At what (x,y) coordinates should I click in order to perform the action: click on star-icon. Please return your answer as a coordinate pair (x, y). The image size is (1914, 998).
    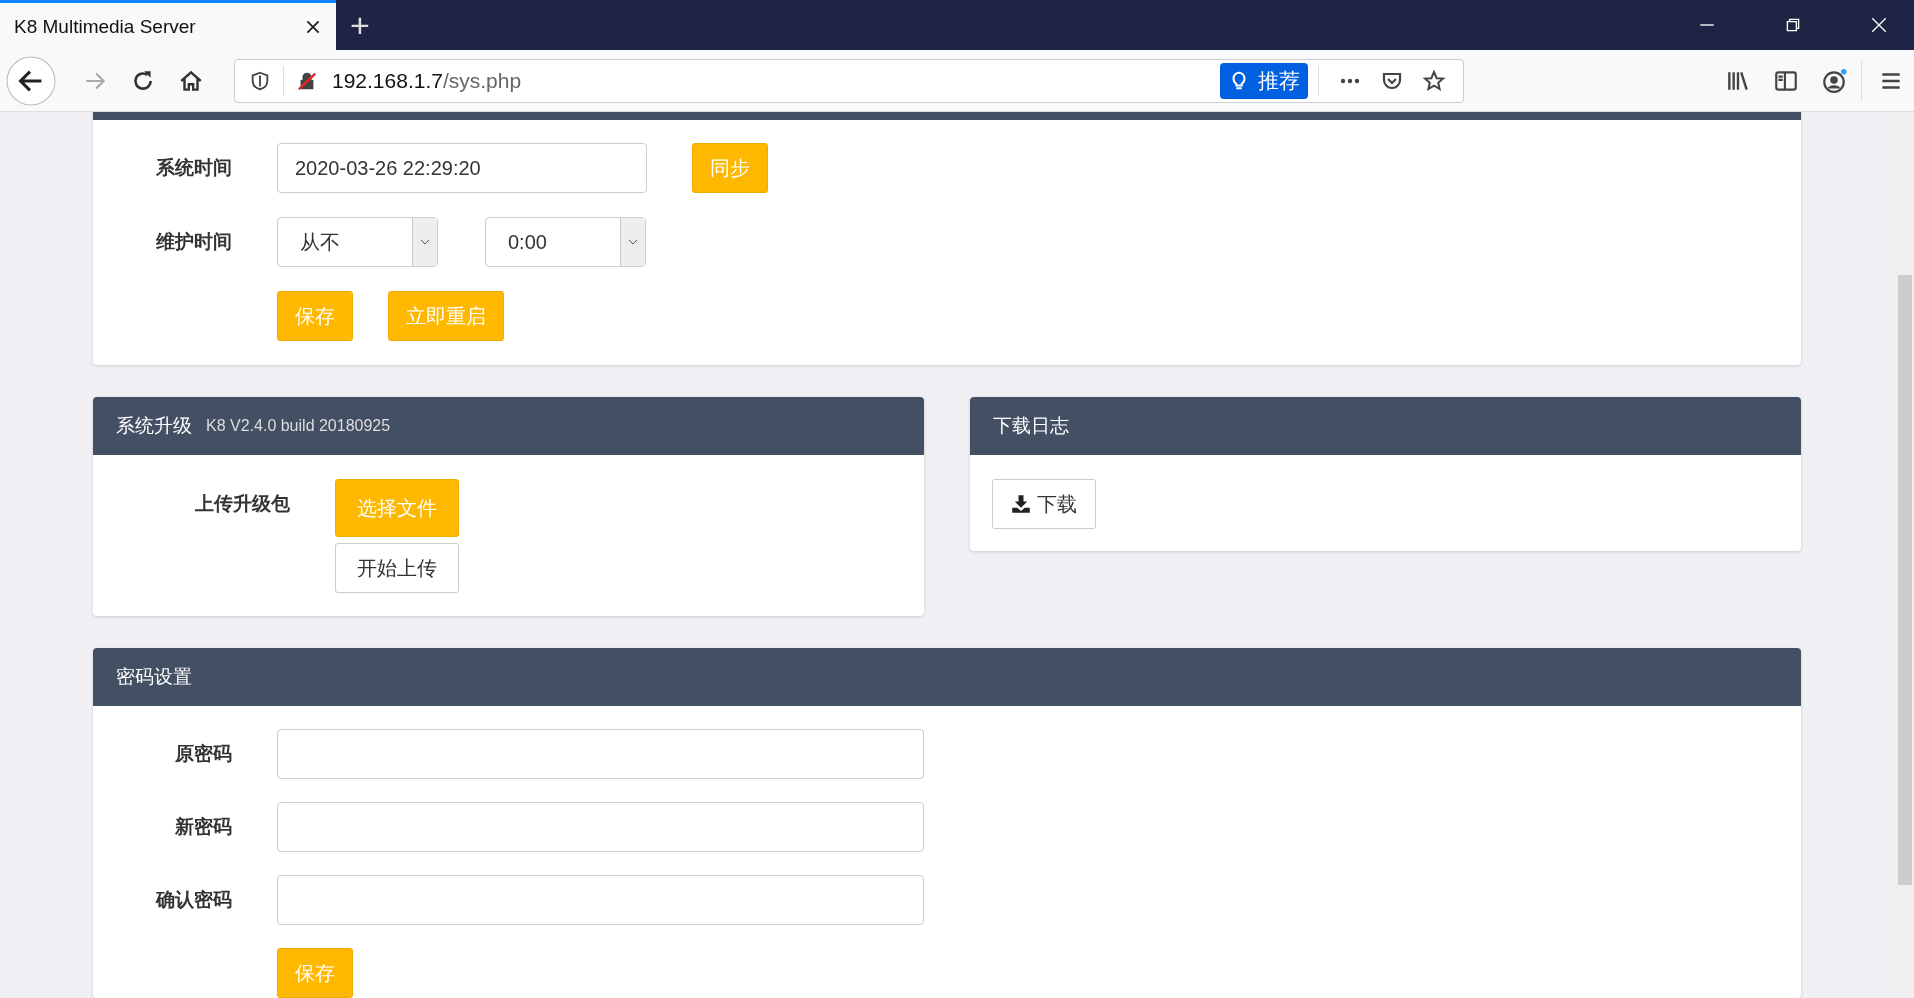
    Looking at the image, I should click on (1434, 80).